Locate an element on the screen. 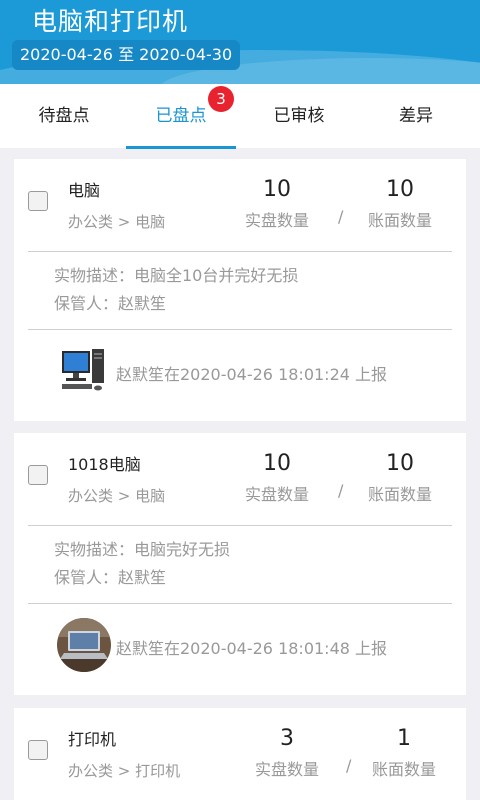 The height and width of the screenshot is (800, 480). page-title: 电脑和打印机 is located at coordinates (110, 21).